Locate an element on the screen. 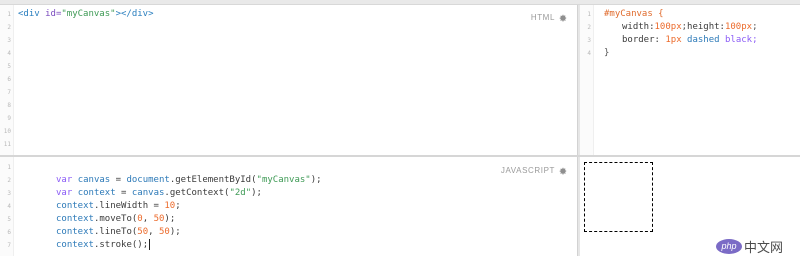 The width and height of the screenshot is (800, 256). code-token: width: is located at coordinates (638, 27).